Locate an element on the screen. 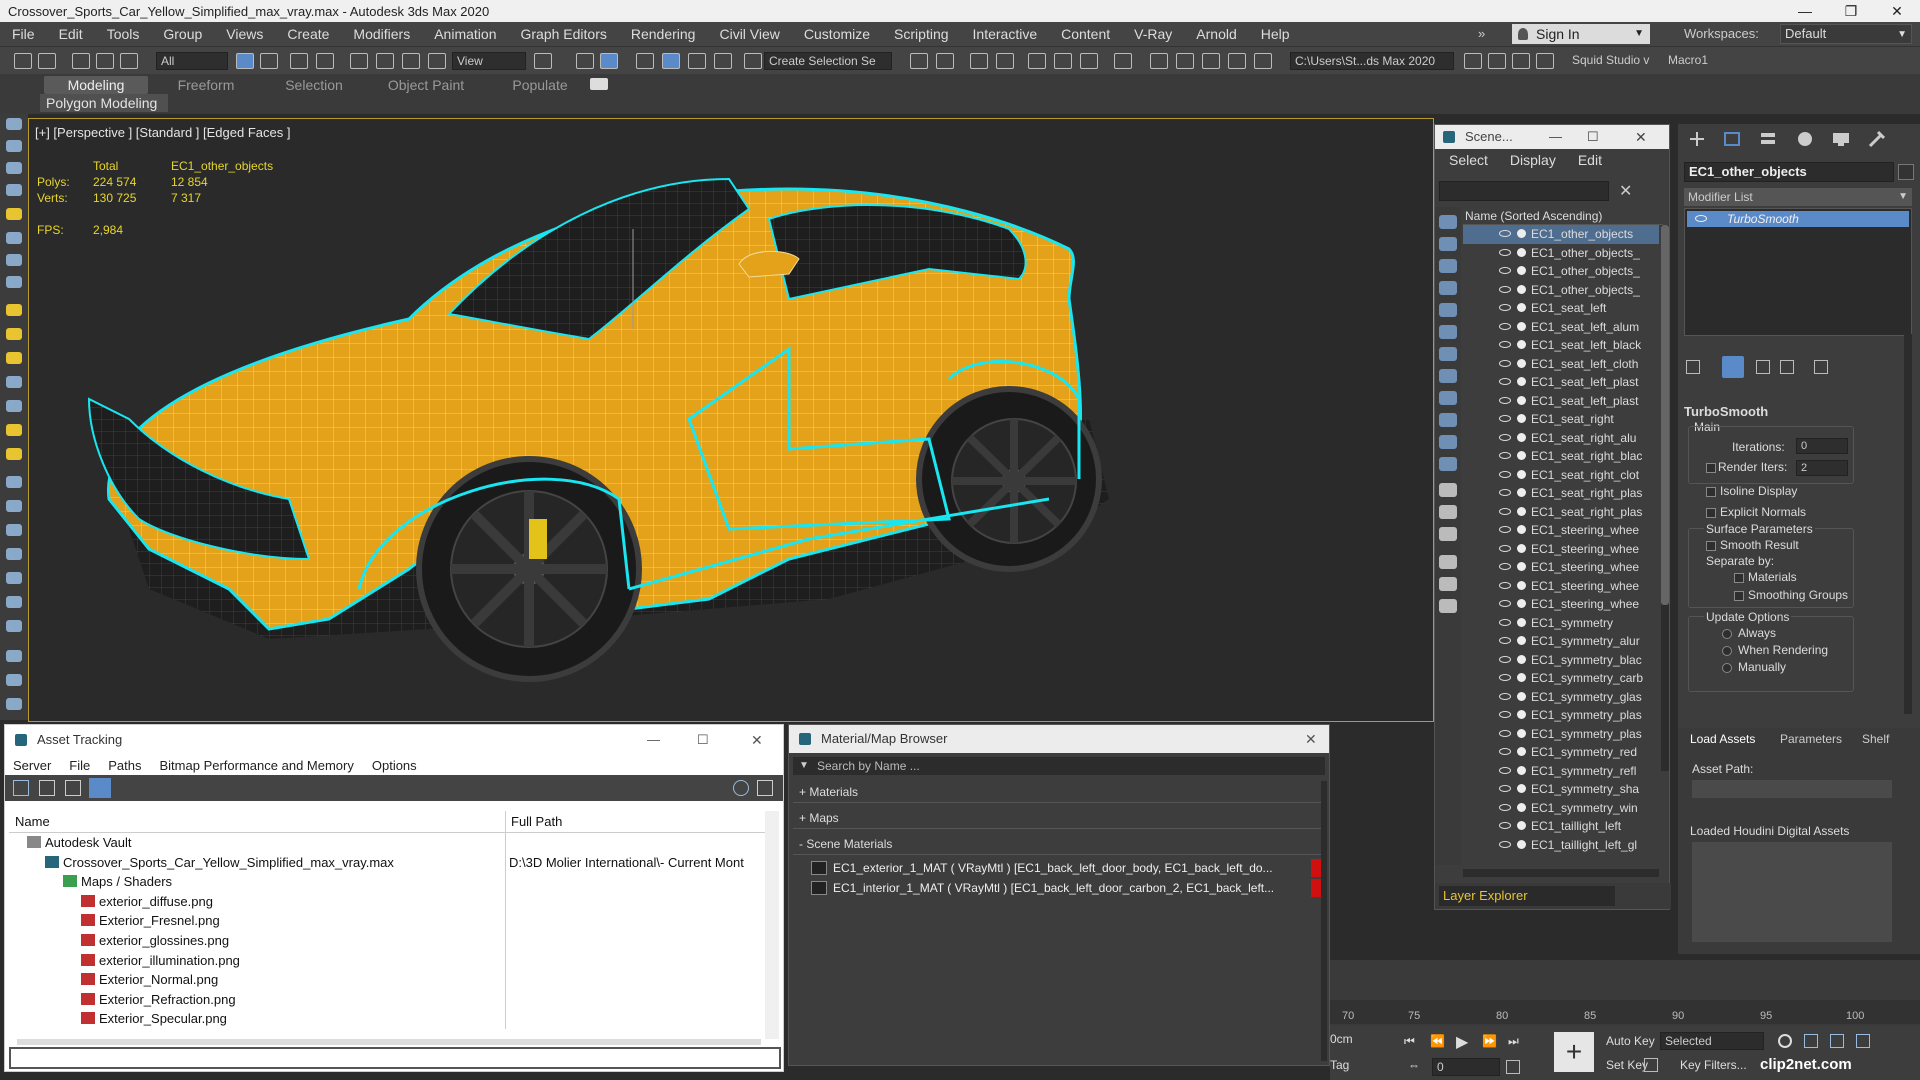  asset-scrollbar is located at coordinates (772, 925).